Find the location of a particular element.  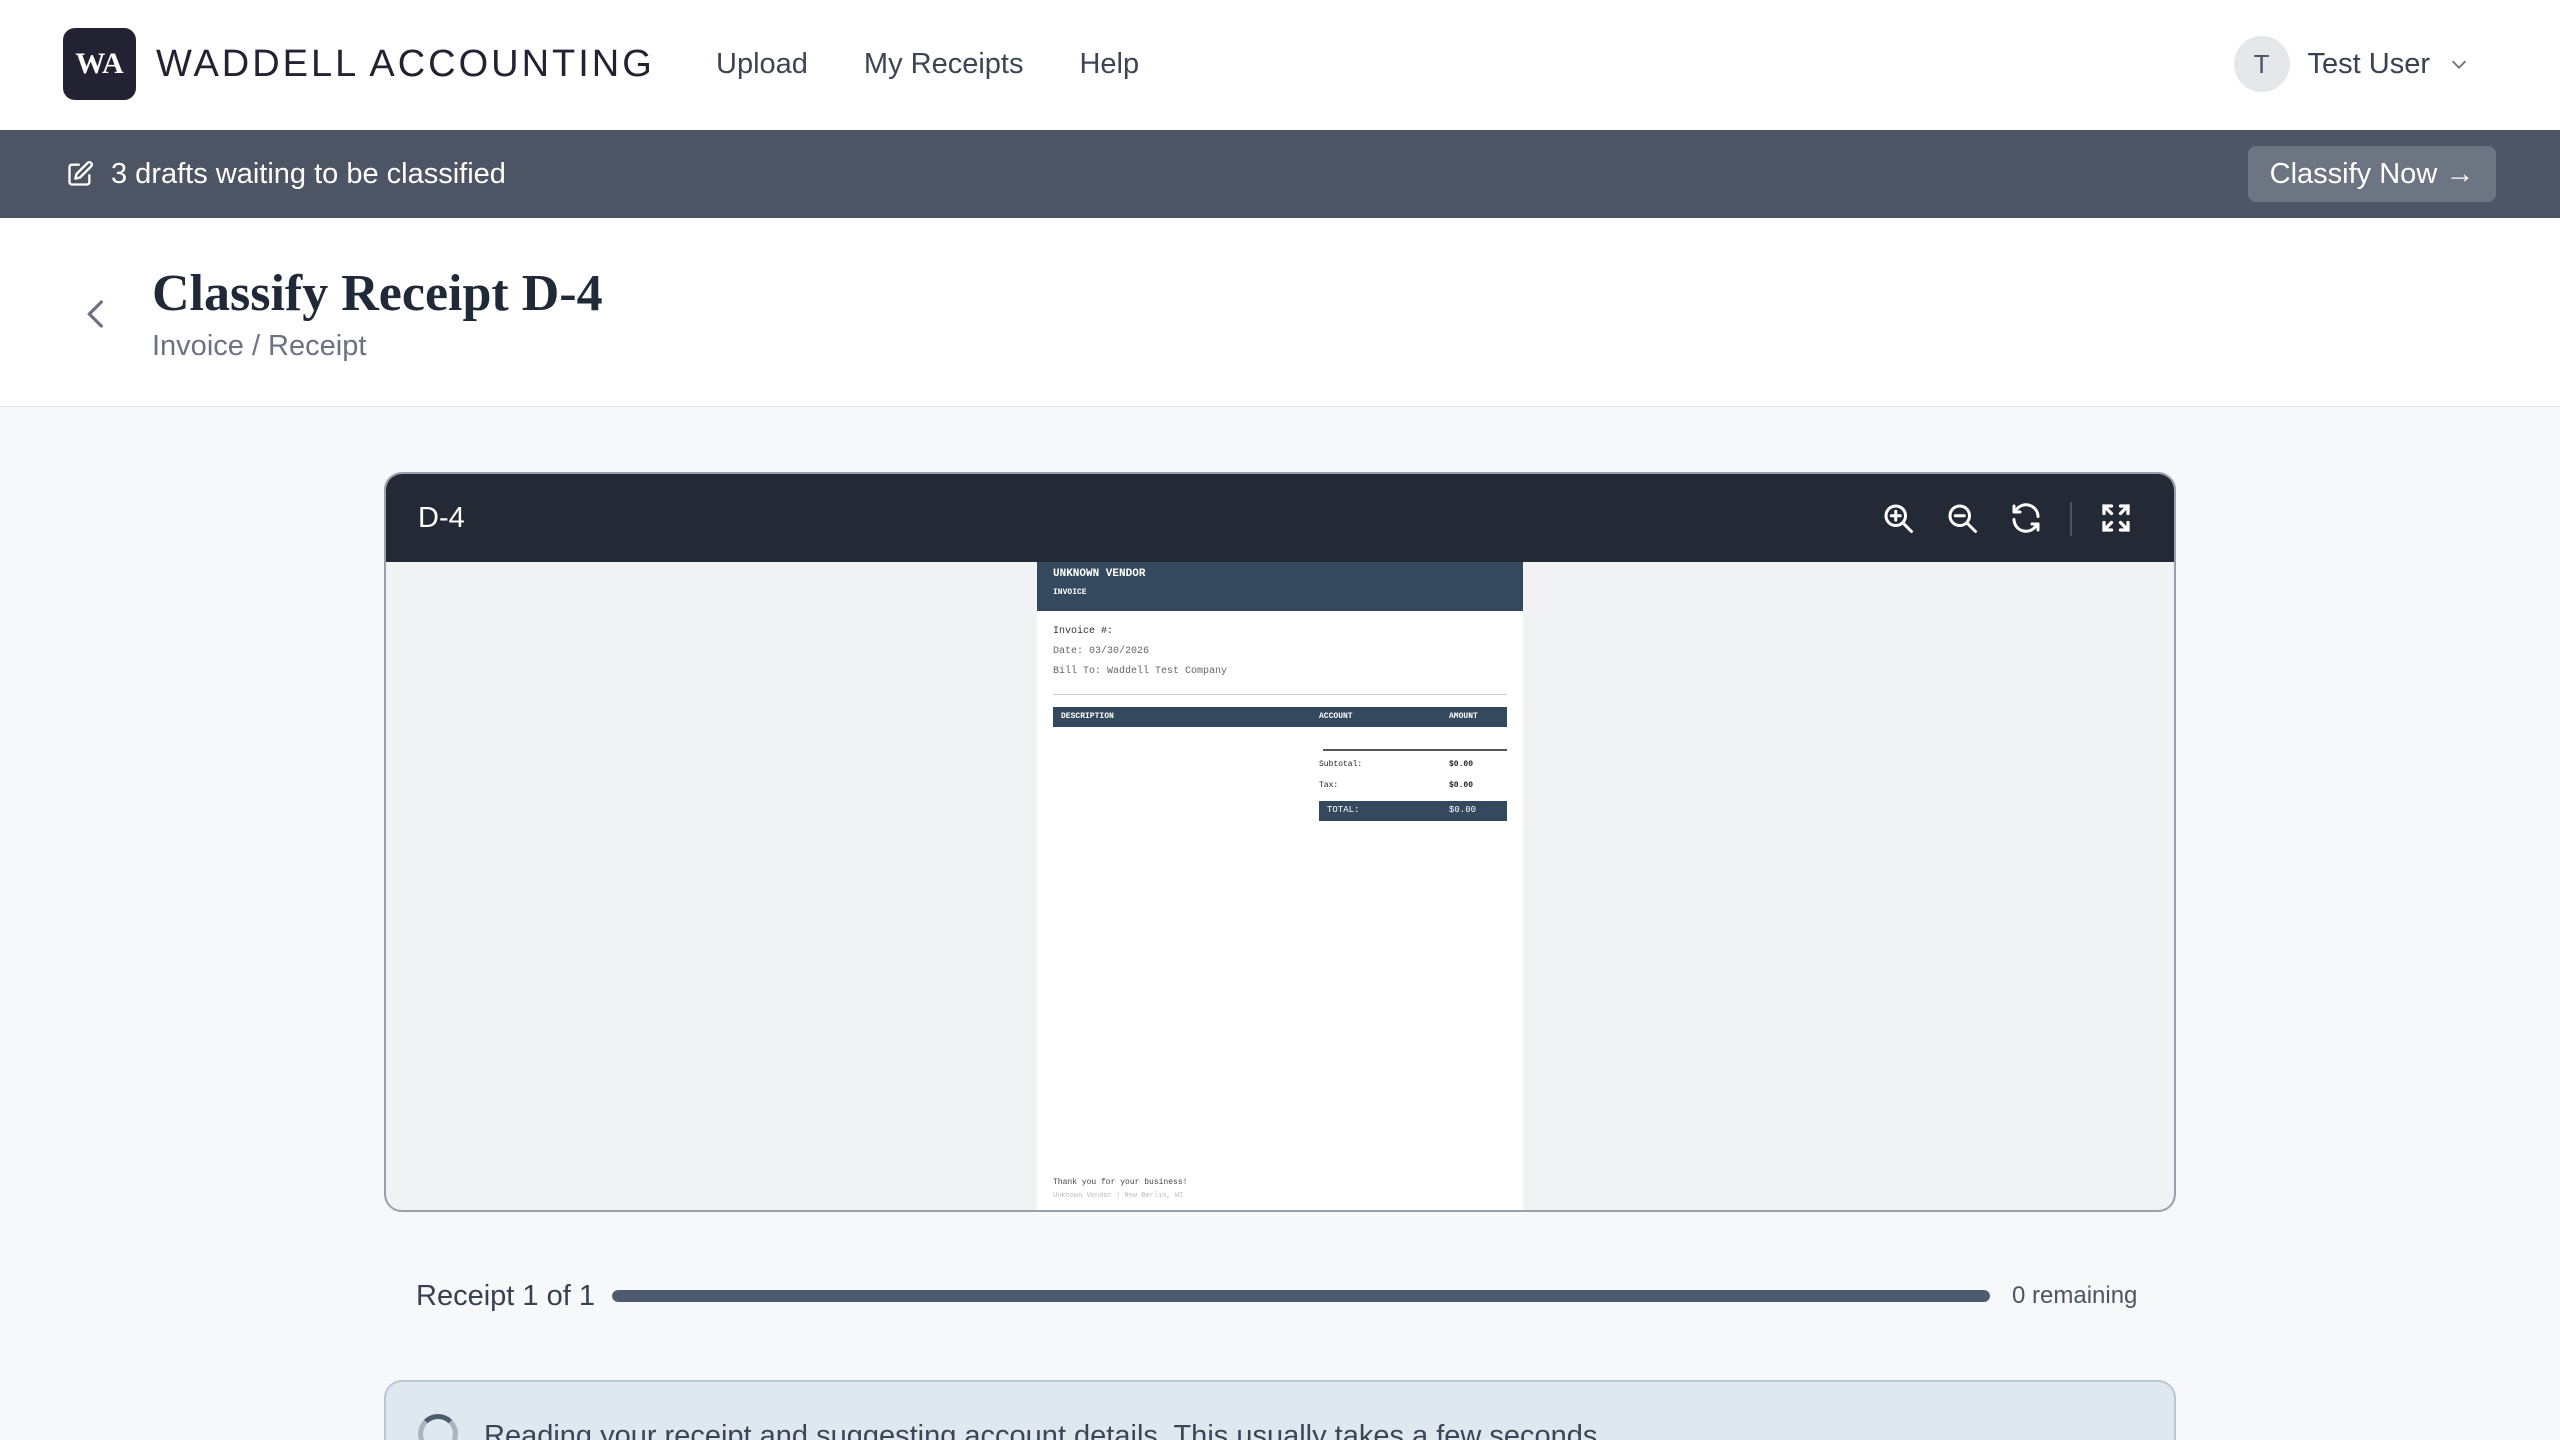

nav-upload: Upload is located at coordinates (762, 64).